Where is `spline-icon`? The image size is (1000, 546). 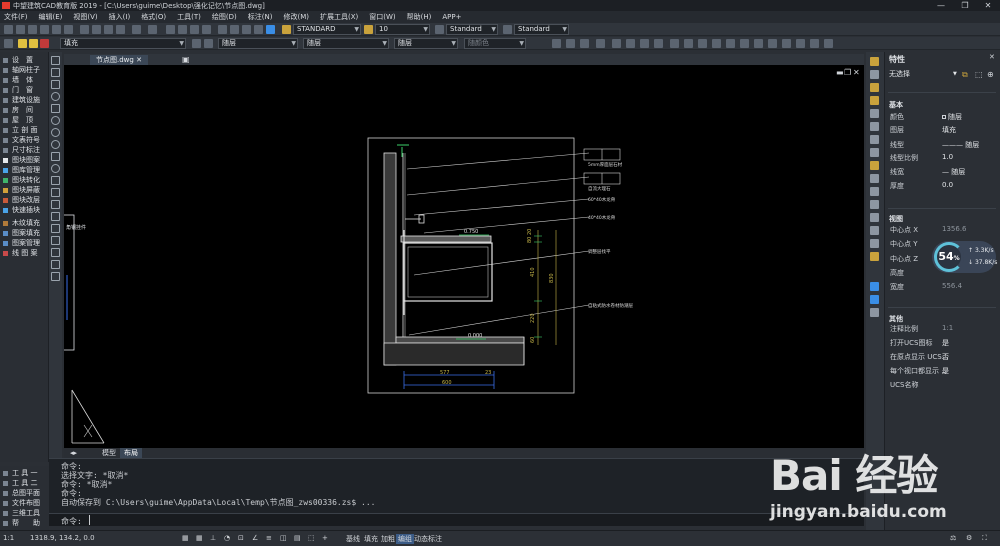
spline-icon is located at coordinates (55, 156).